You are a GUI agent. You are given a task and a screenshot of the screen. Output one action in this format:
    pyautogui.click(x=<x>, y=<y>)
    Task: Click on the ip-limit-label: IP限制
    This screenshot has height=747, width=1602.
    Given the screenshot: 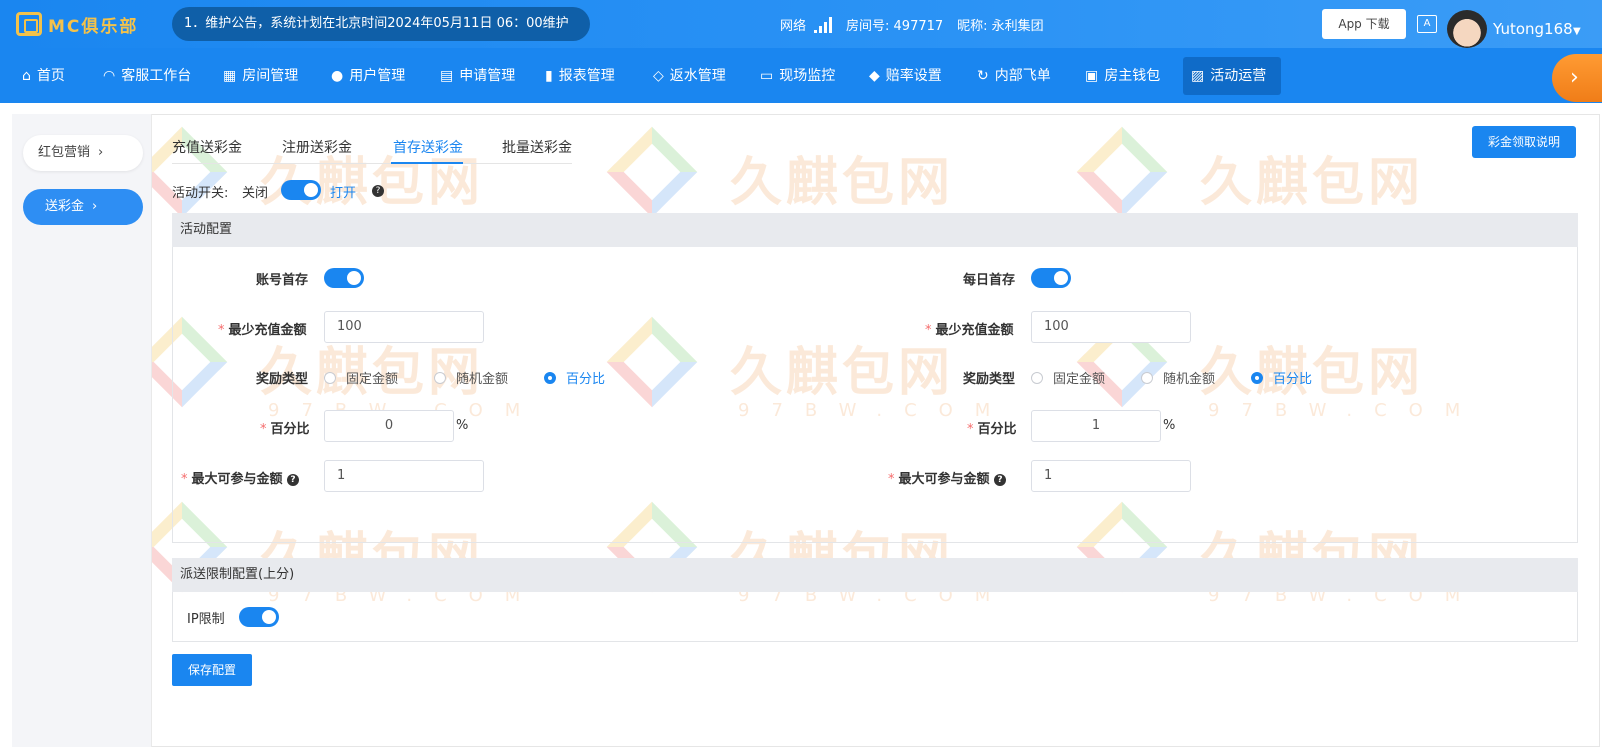 What is the action you would take?
    pyautogui.click(x=206, y=619)
    